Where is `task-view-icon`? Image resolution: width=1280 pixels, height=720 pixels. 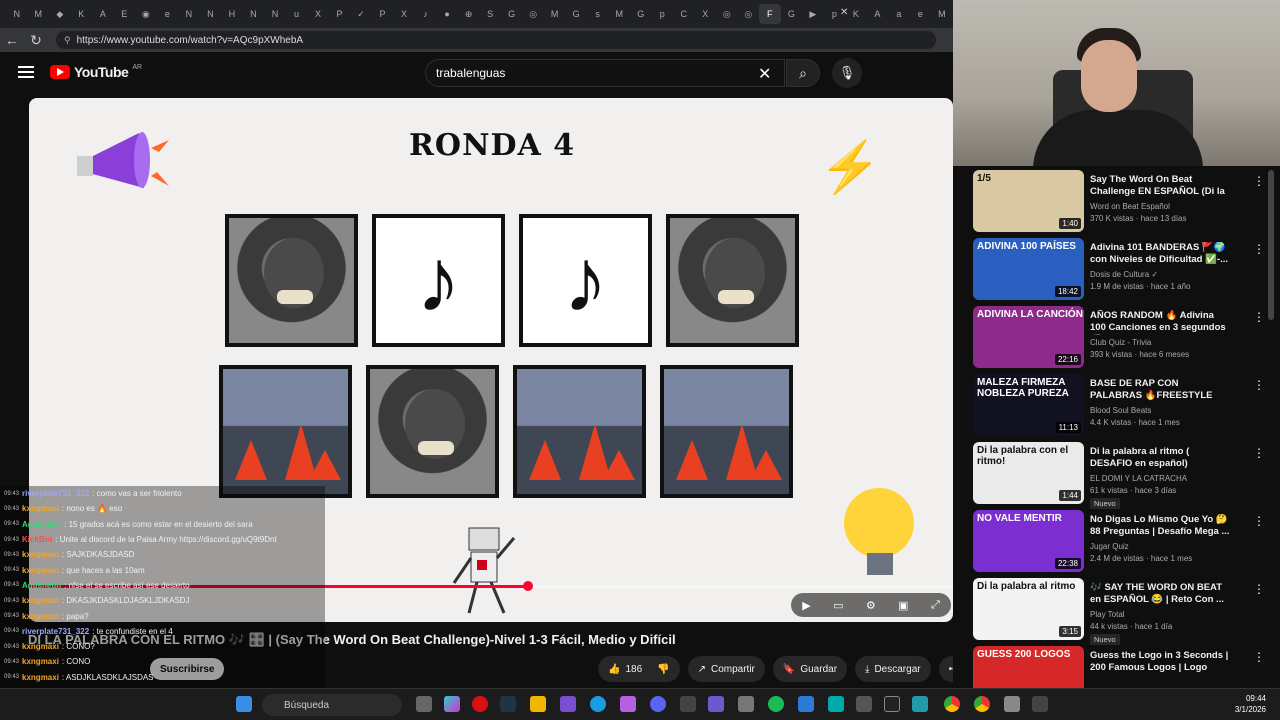
task-view-icon is located at coordinates (424, 704).